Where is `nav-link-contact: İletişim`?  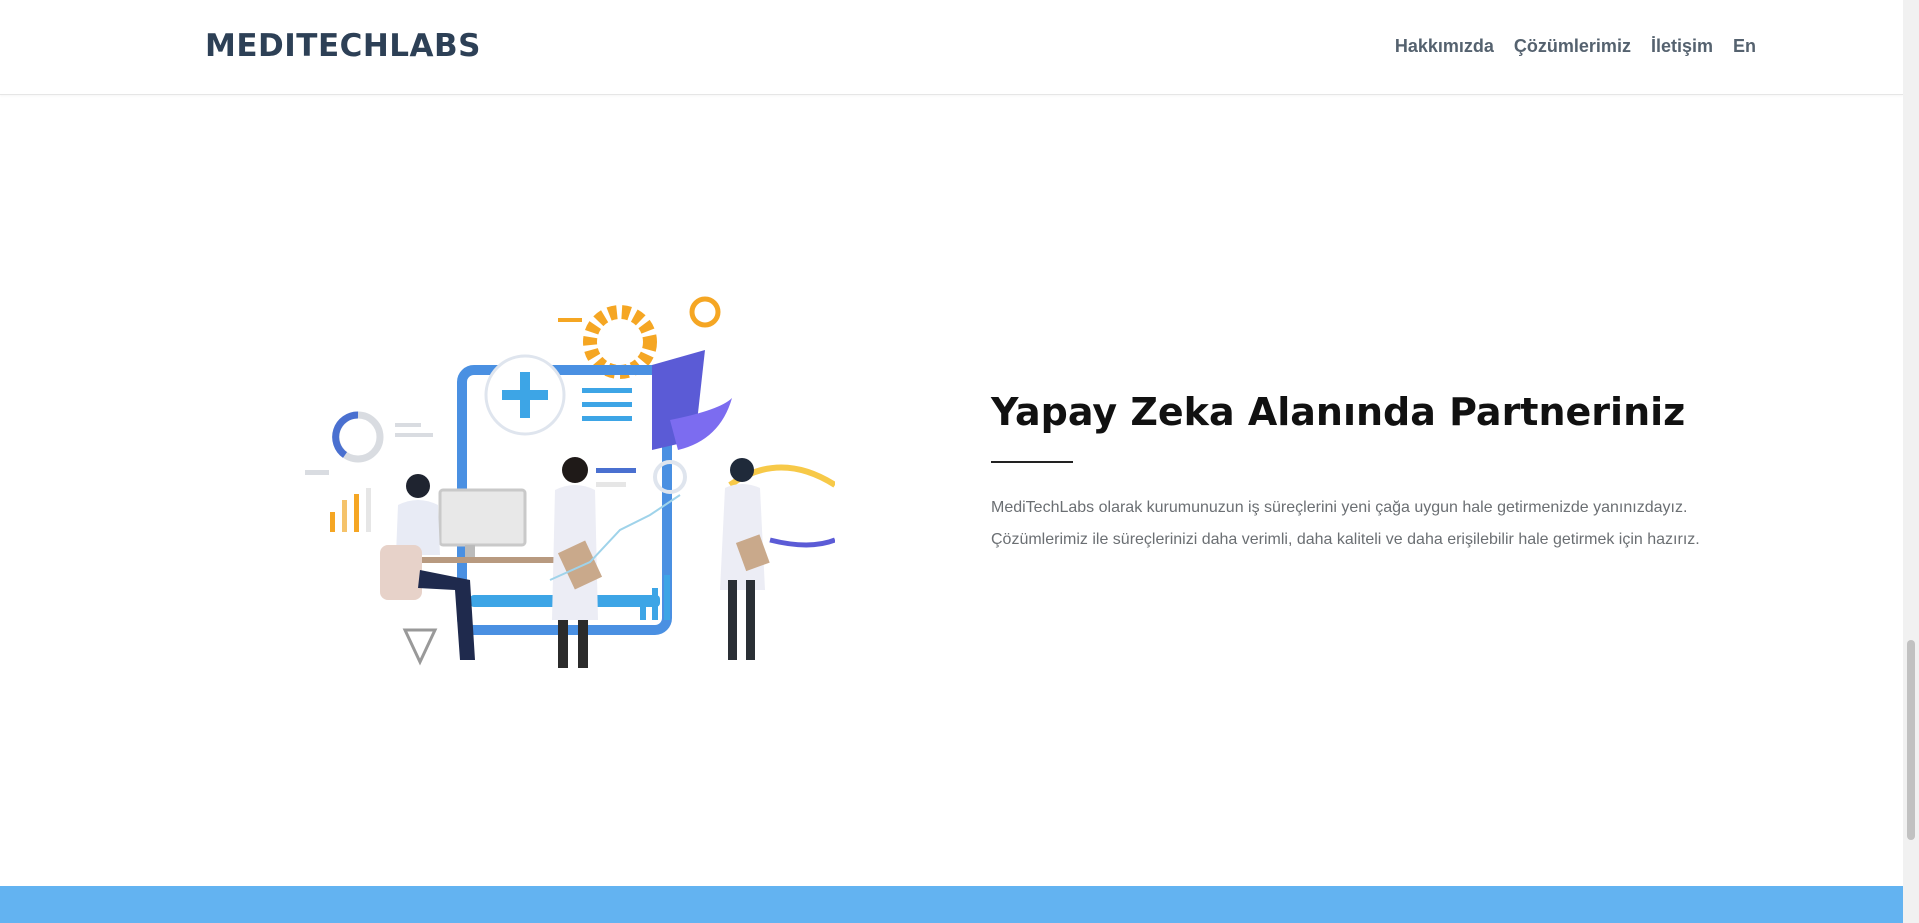
nav-link-contact: İletişim is located at coordinates (1682, 46).